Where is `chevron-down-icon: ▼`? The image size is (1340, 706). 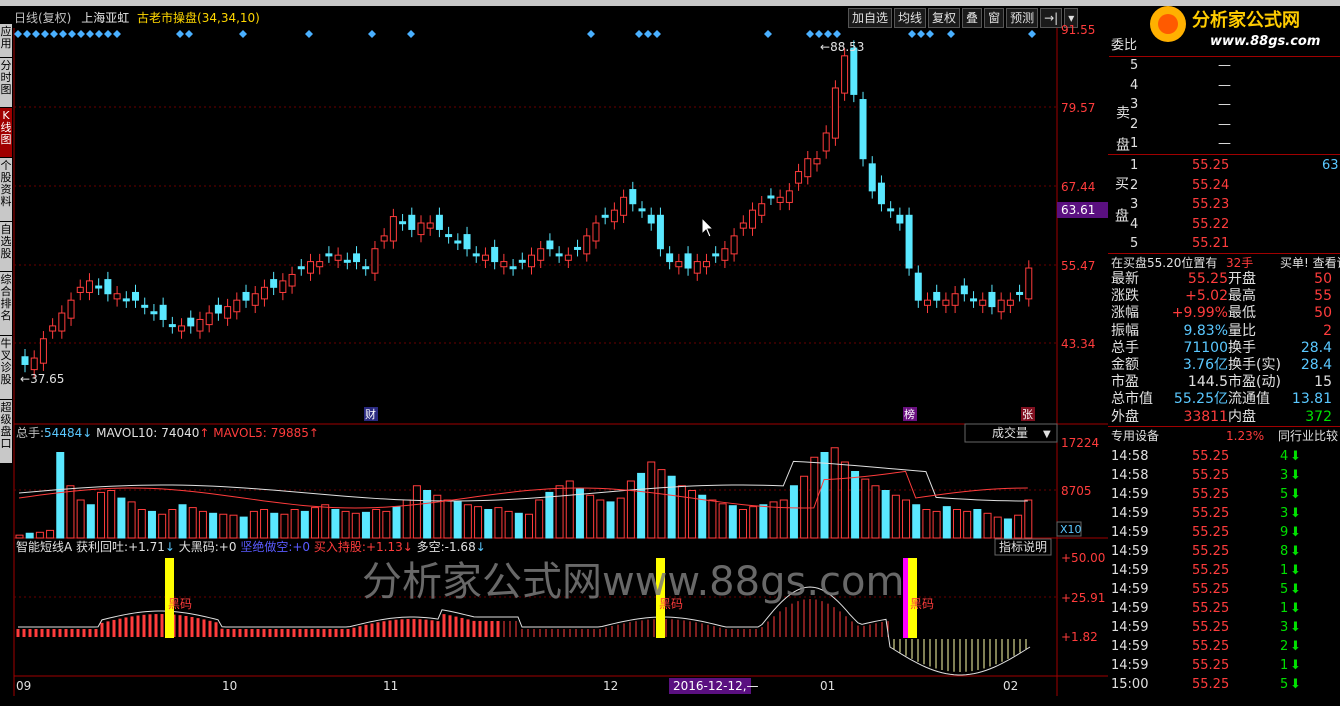 chevron-down-icon: ▼ is located at coordinates (1047, 434).